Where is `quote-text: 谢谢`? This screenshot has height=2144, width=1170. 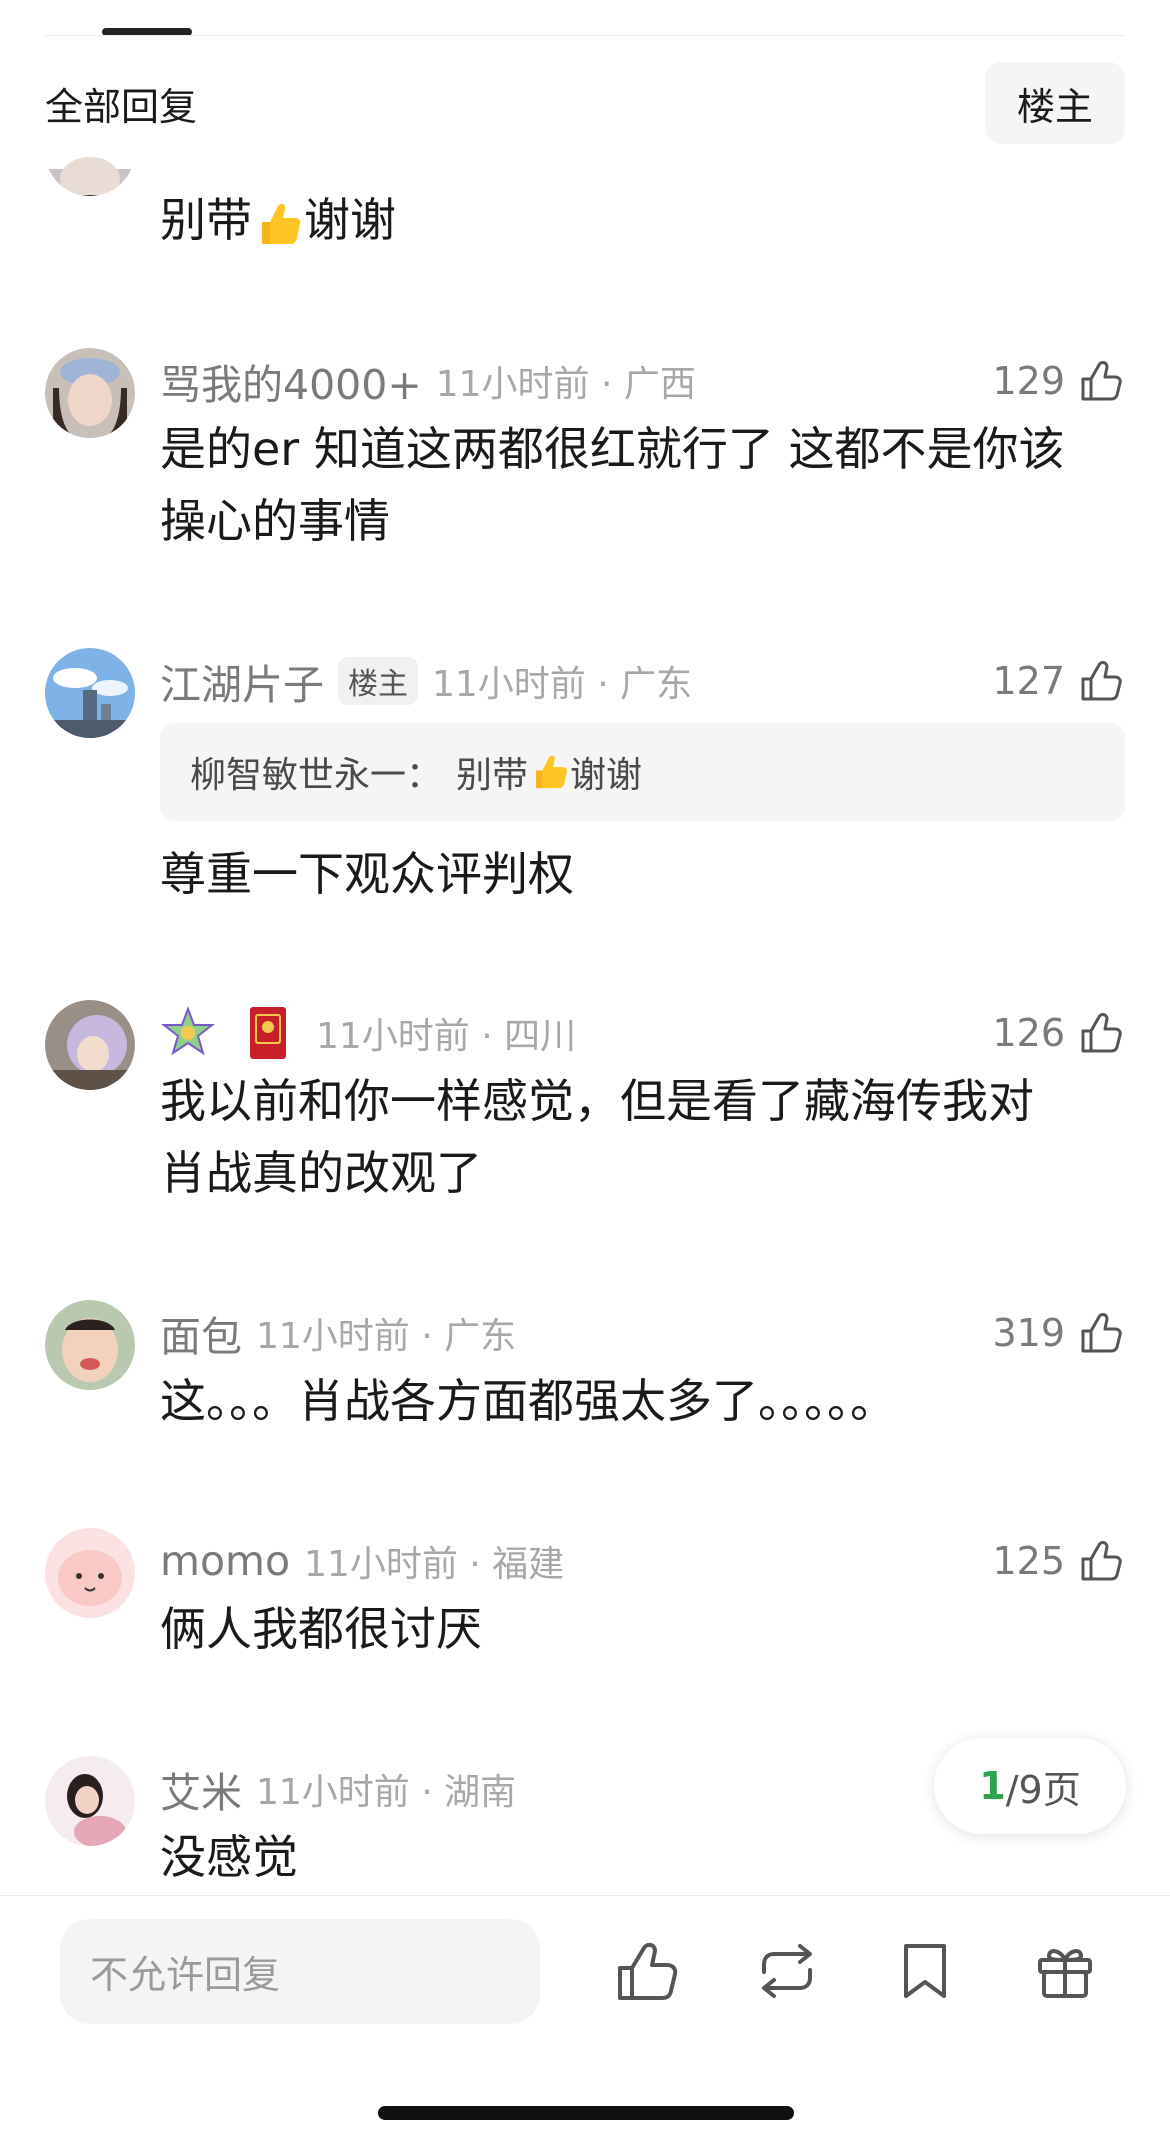 quote-text: 谢谢 is located at coordinates (606, 775).